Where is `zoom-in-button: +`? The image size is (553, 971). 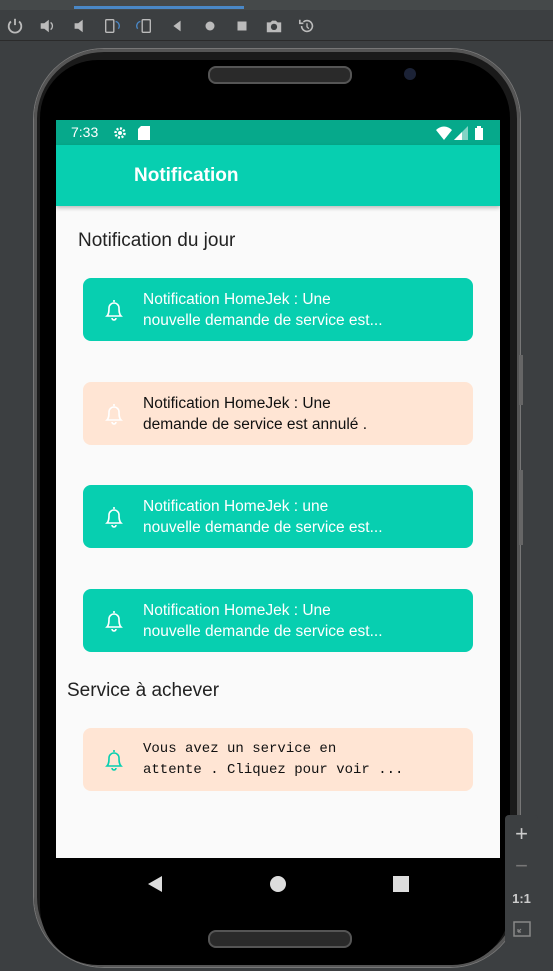 zoom-in-button: + is located at coordinates (521, 834).